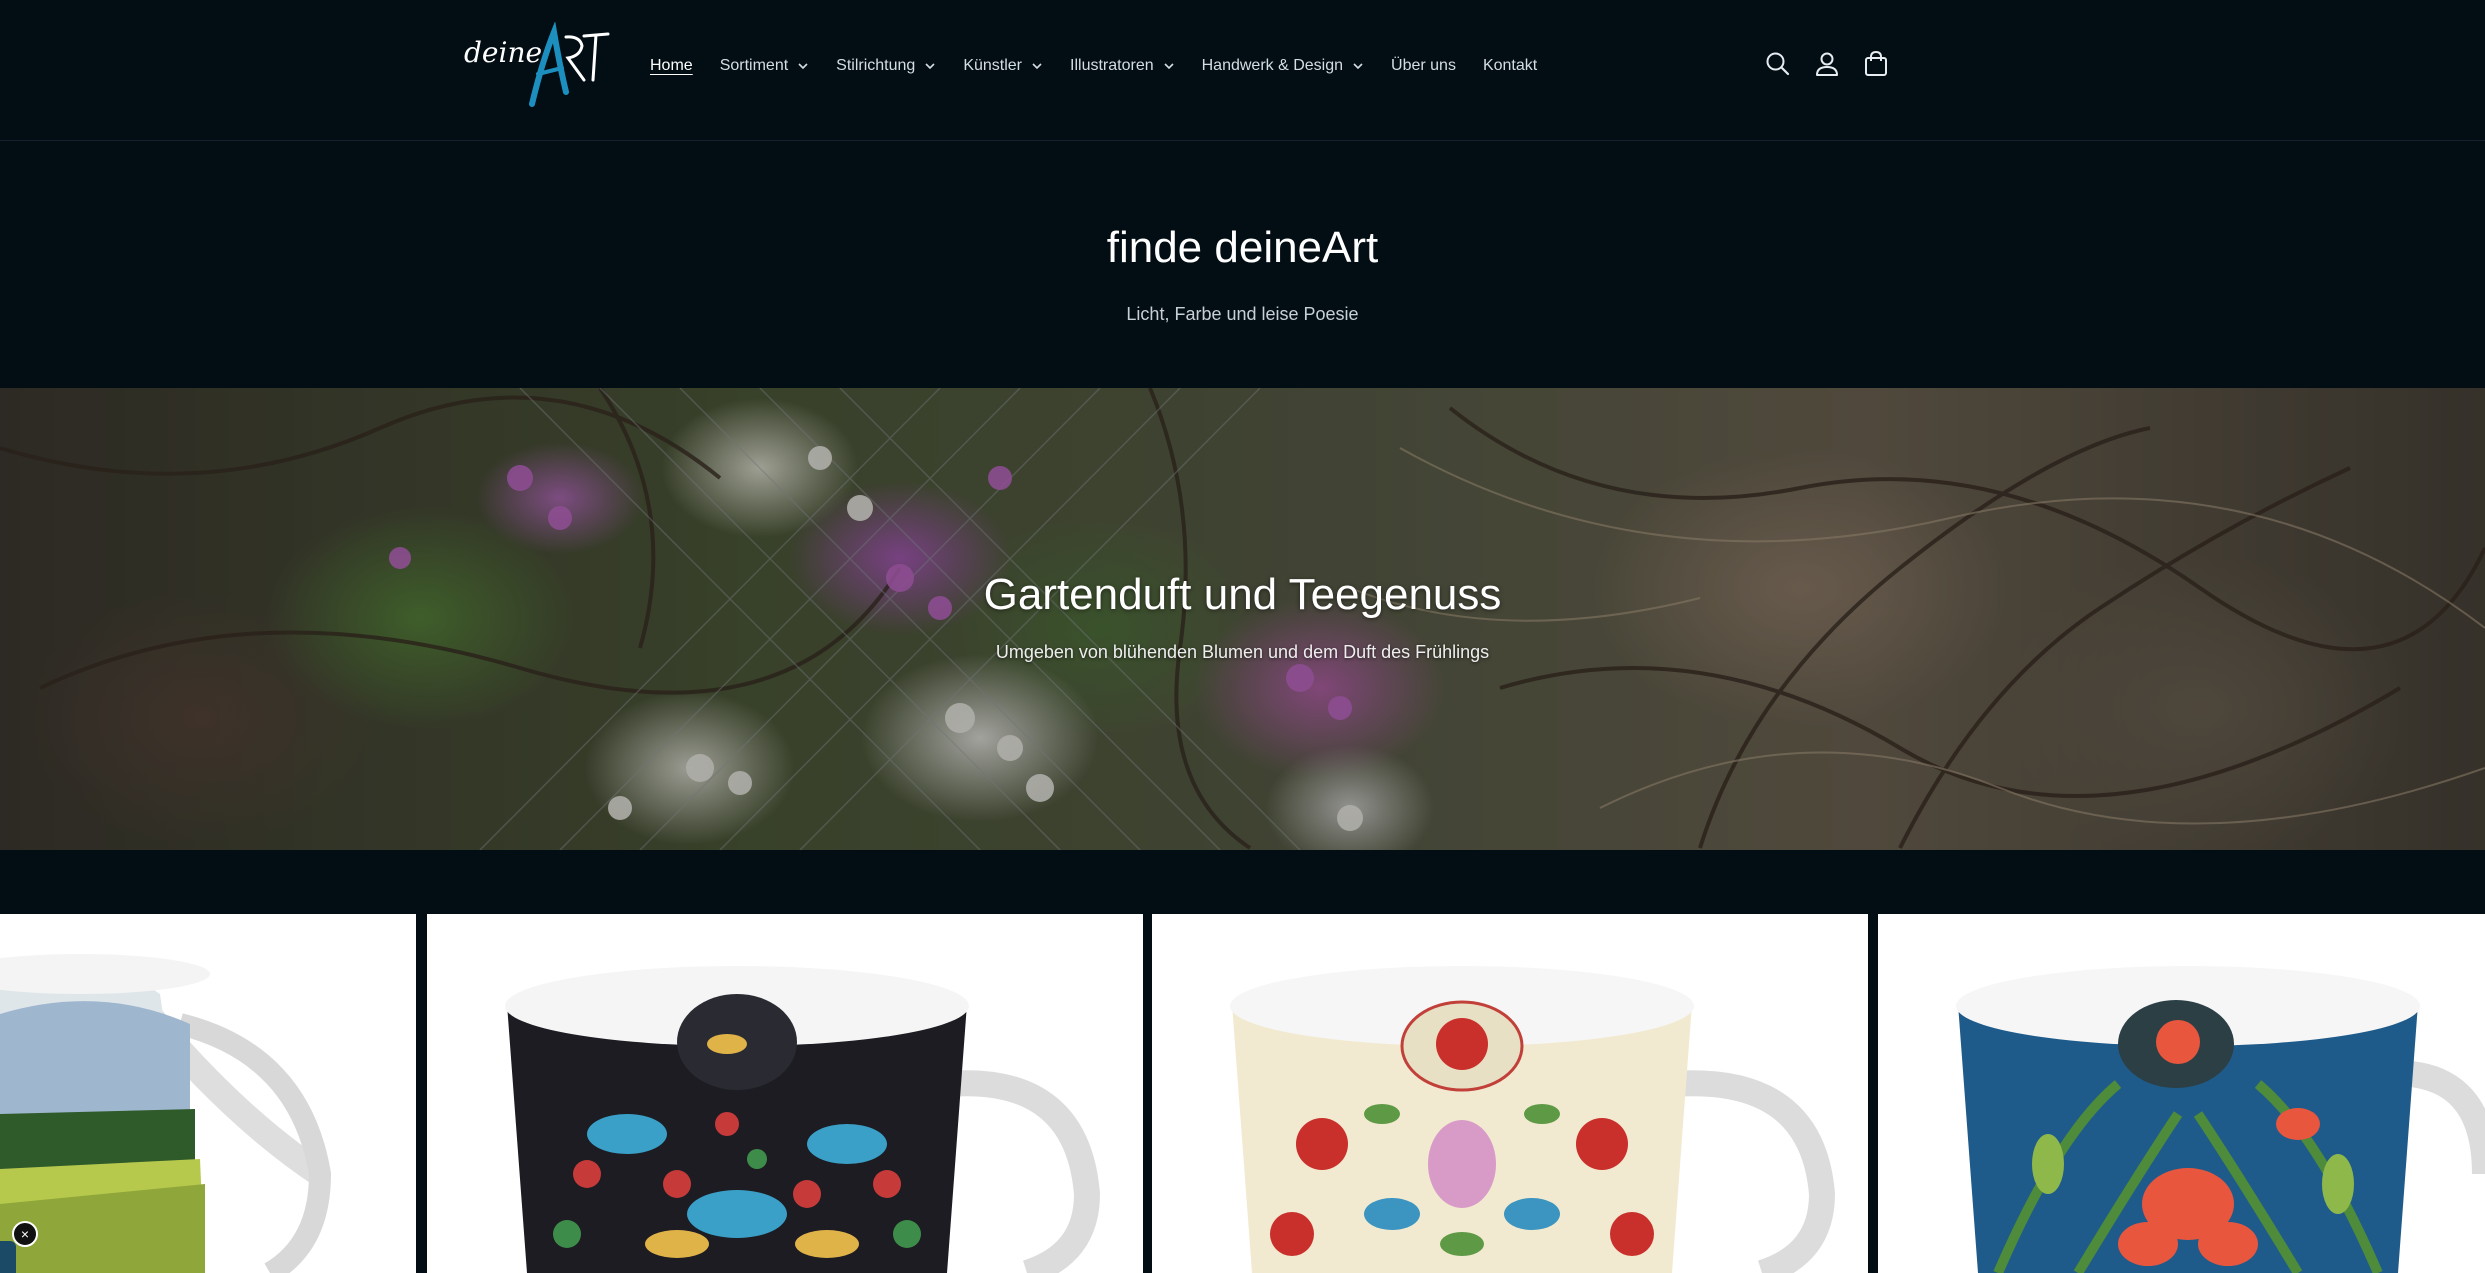 Image resolution: width=2485 pixels, height=1273 pixels. Describe the element at coordinates (25, 1234) in the screenshot. I see `close-icon: ×` at that location.